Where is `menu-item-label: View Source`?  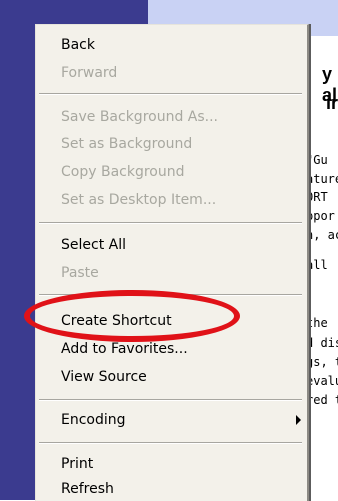
menu-item-label: View Source is located at coordinates (104, 377).